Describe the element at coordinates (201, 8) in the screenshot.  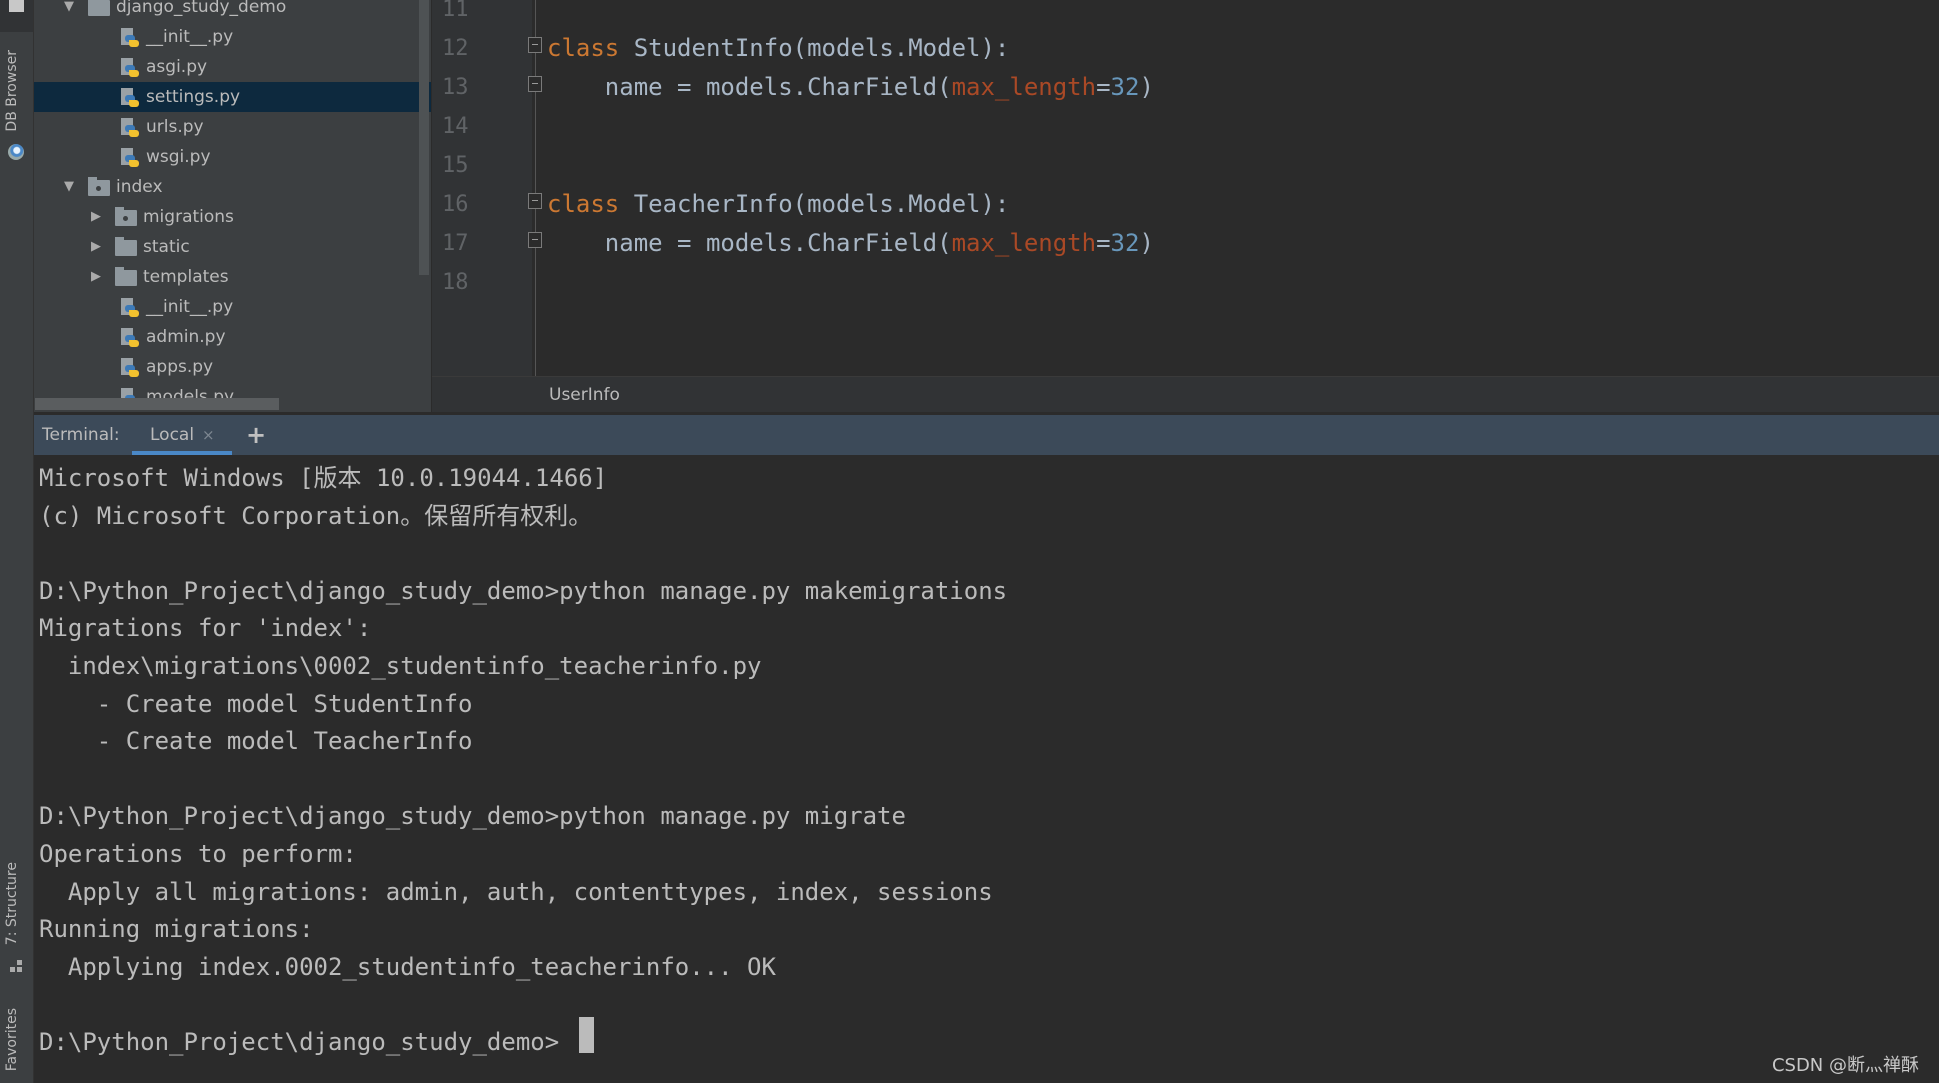
I see `tree-item-label: django_study_demo` at that location.